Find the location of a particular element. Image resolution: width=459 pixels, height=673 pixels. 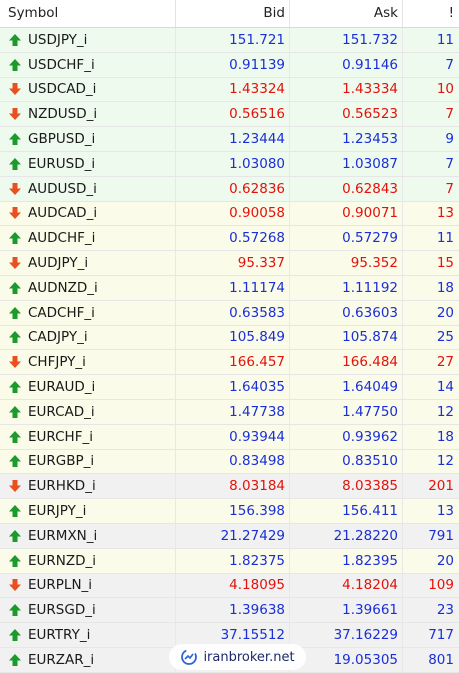

symbol-cell: CHFJPY_i is located at coordinates (88, 362).